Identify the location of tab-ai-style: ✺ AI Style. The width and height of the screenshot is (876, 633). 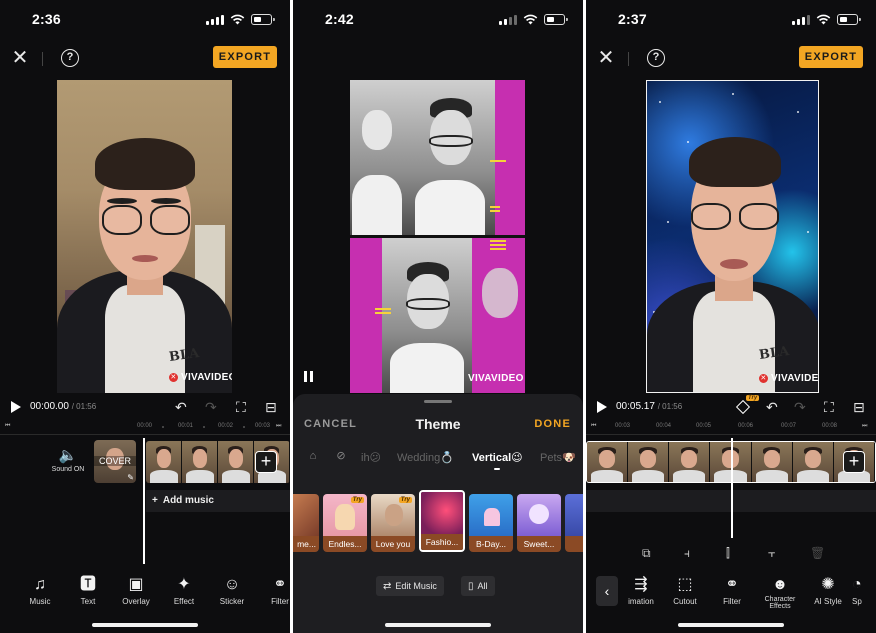
(828, 591).